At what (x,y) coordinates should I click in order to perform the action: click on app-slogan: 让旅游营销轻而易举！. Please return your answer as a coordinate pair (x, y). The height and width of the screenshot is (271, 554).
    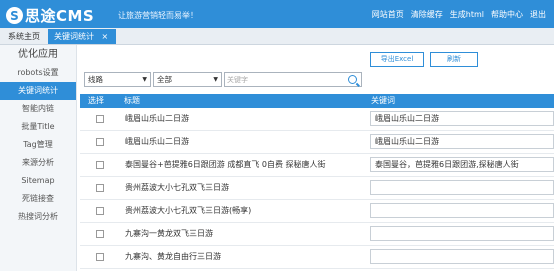
    Looking at the image, I should click on (158, 15).